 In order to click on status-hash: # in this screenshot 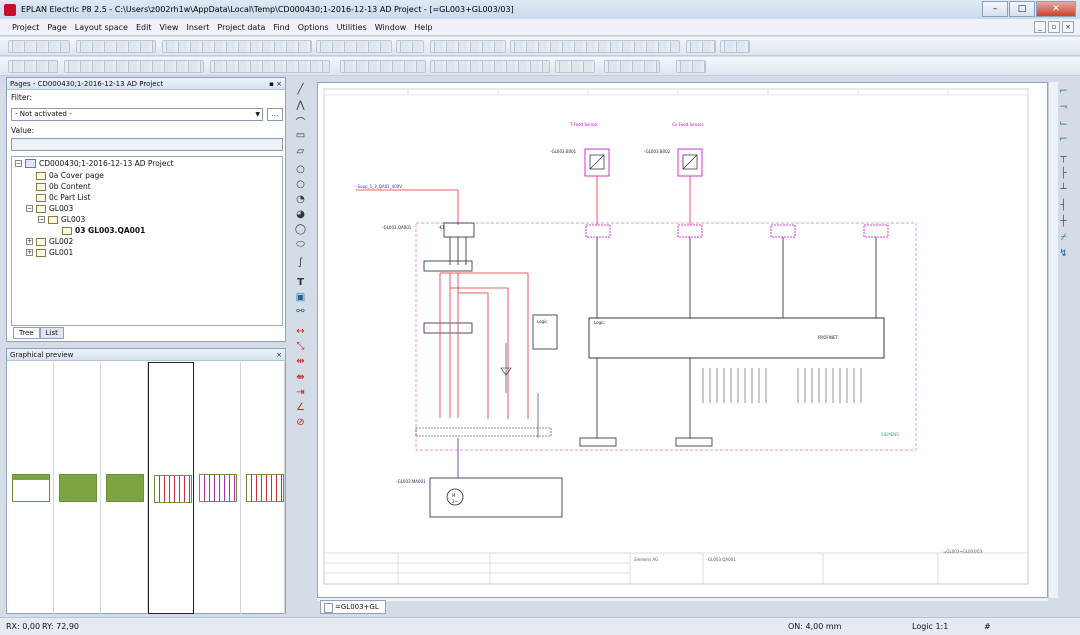, I will do `click(987, 626)`.